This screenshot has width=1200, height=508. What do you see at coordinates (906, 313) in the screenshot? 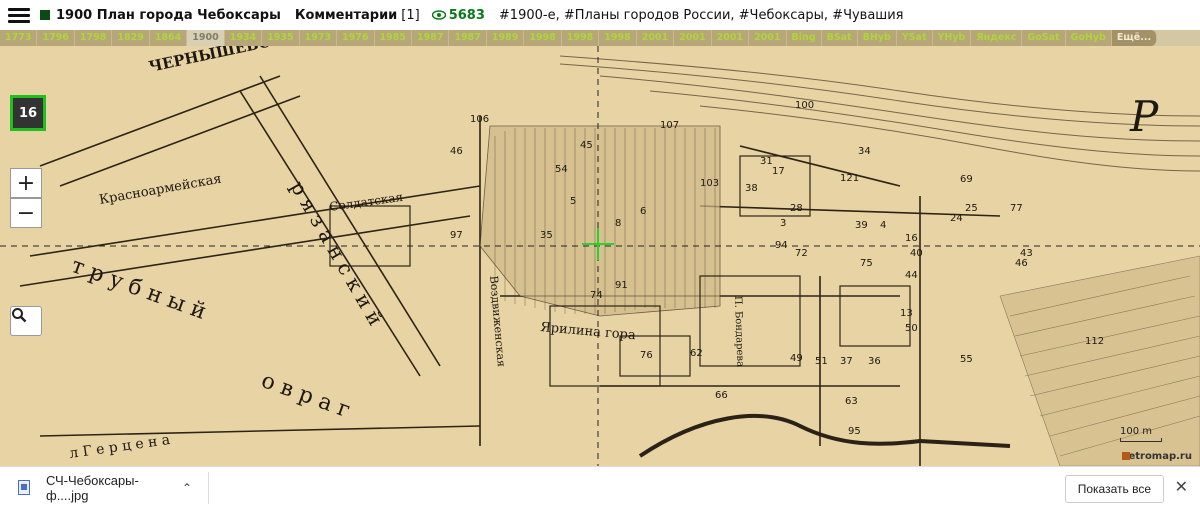
I see `map-building-number: 13` at bounding box center [906, 313].